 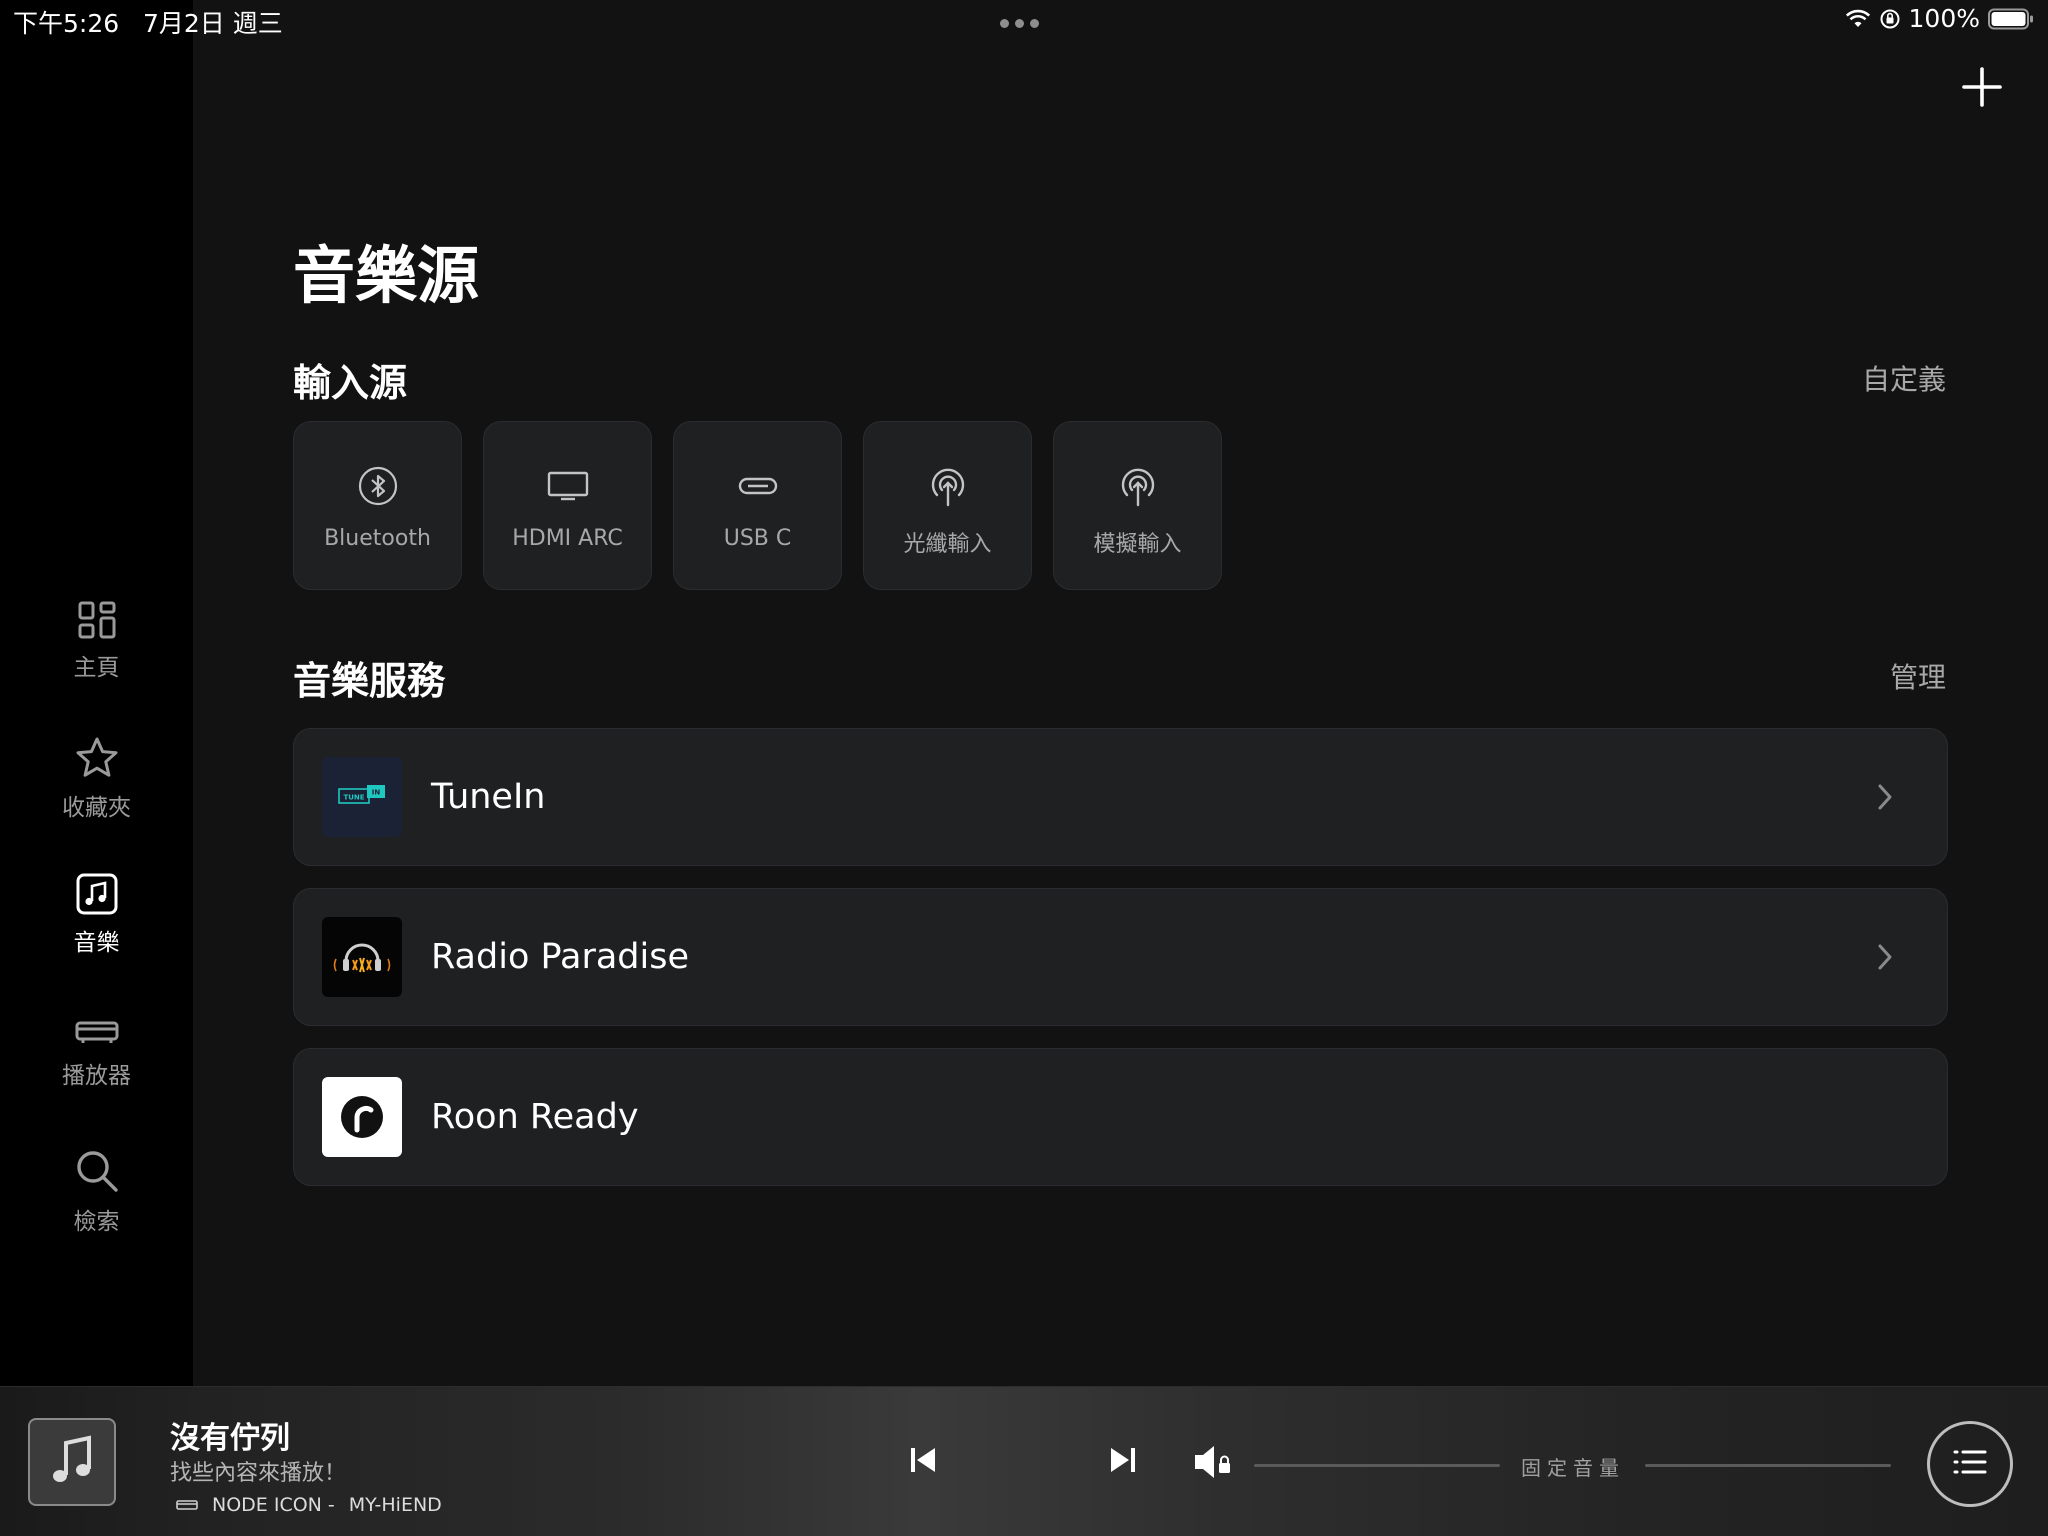 What do you see at coordinates (96, 943) in the screenshot?
I see `sidebar-item-label: 音樂` at bounding box center [96, 943].